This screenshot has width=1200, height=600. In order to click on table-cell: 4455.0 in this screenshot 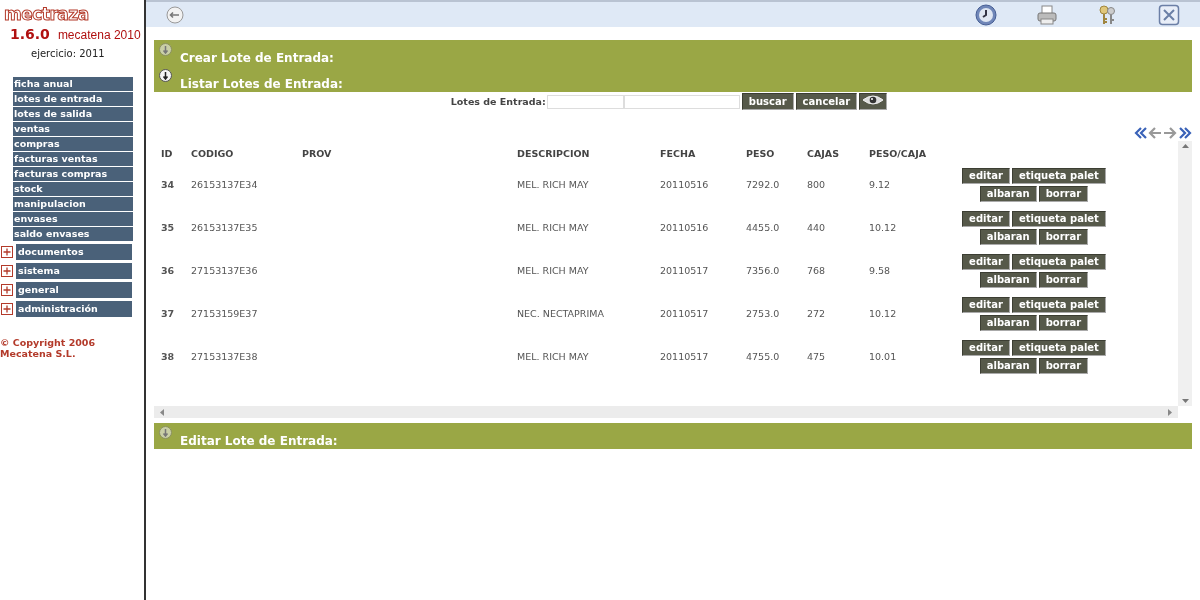, I will do `click(763, 227)`.